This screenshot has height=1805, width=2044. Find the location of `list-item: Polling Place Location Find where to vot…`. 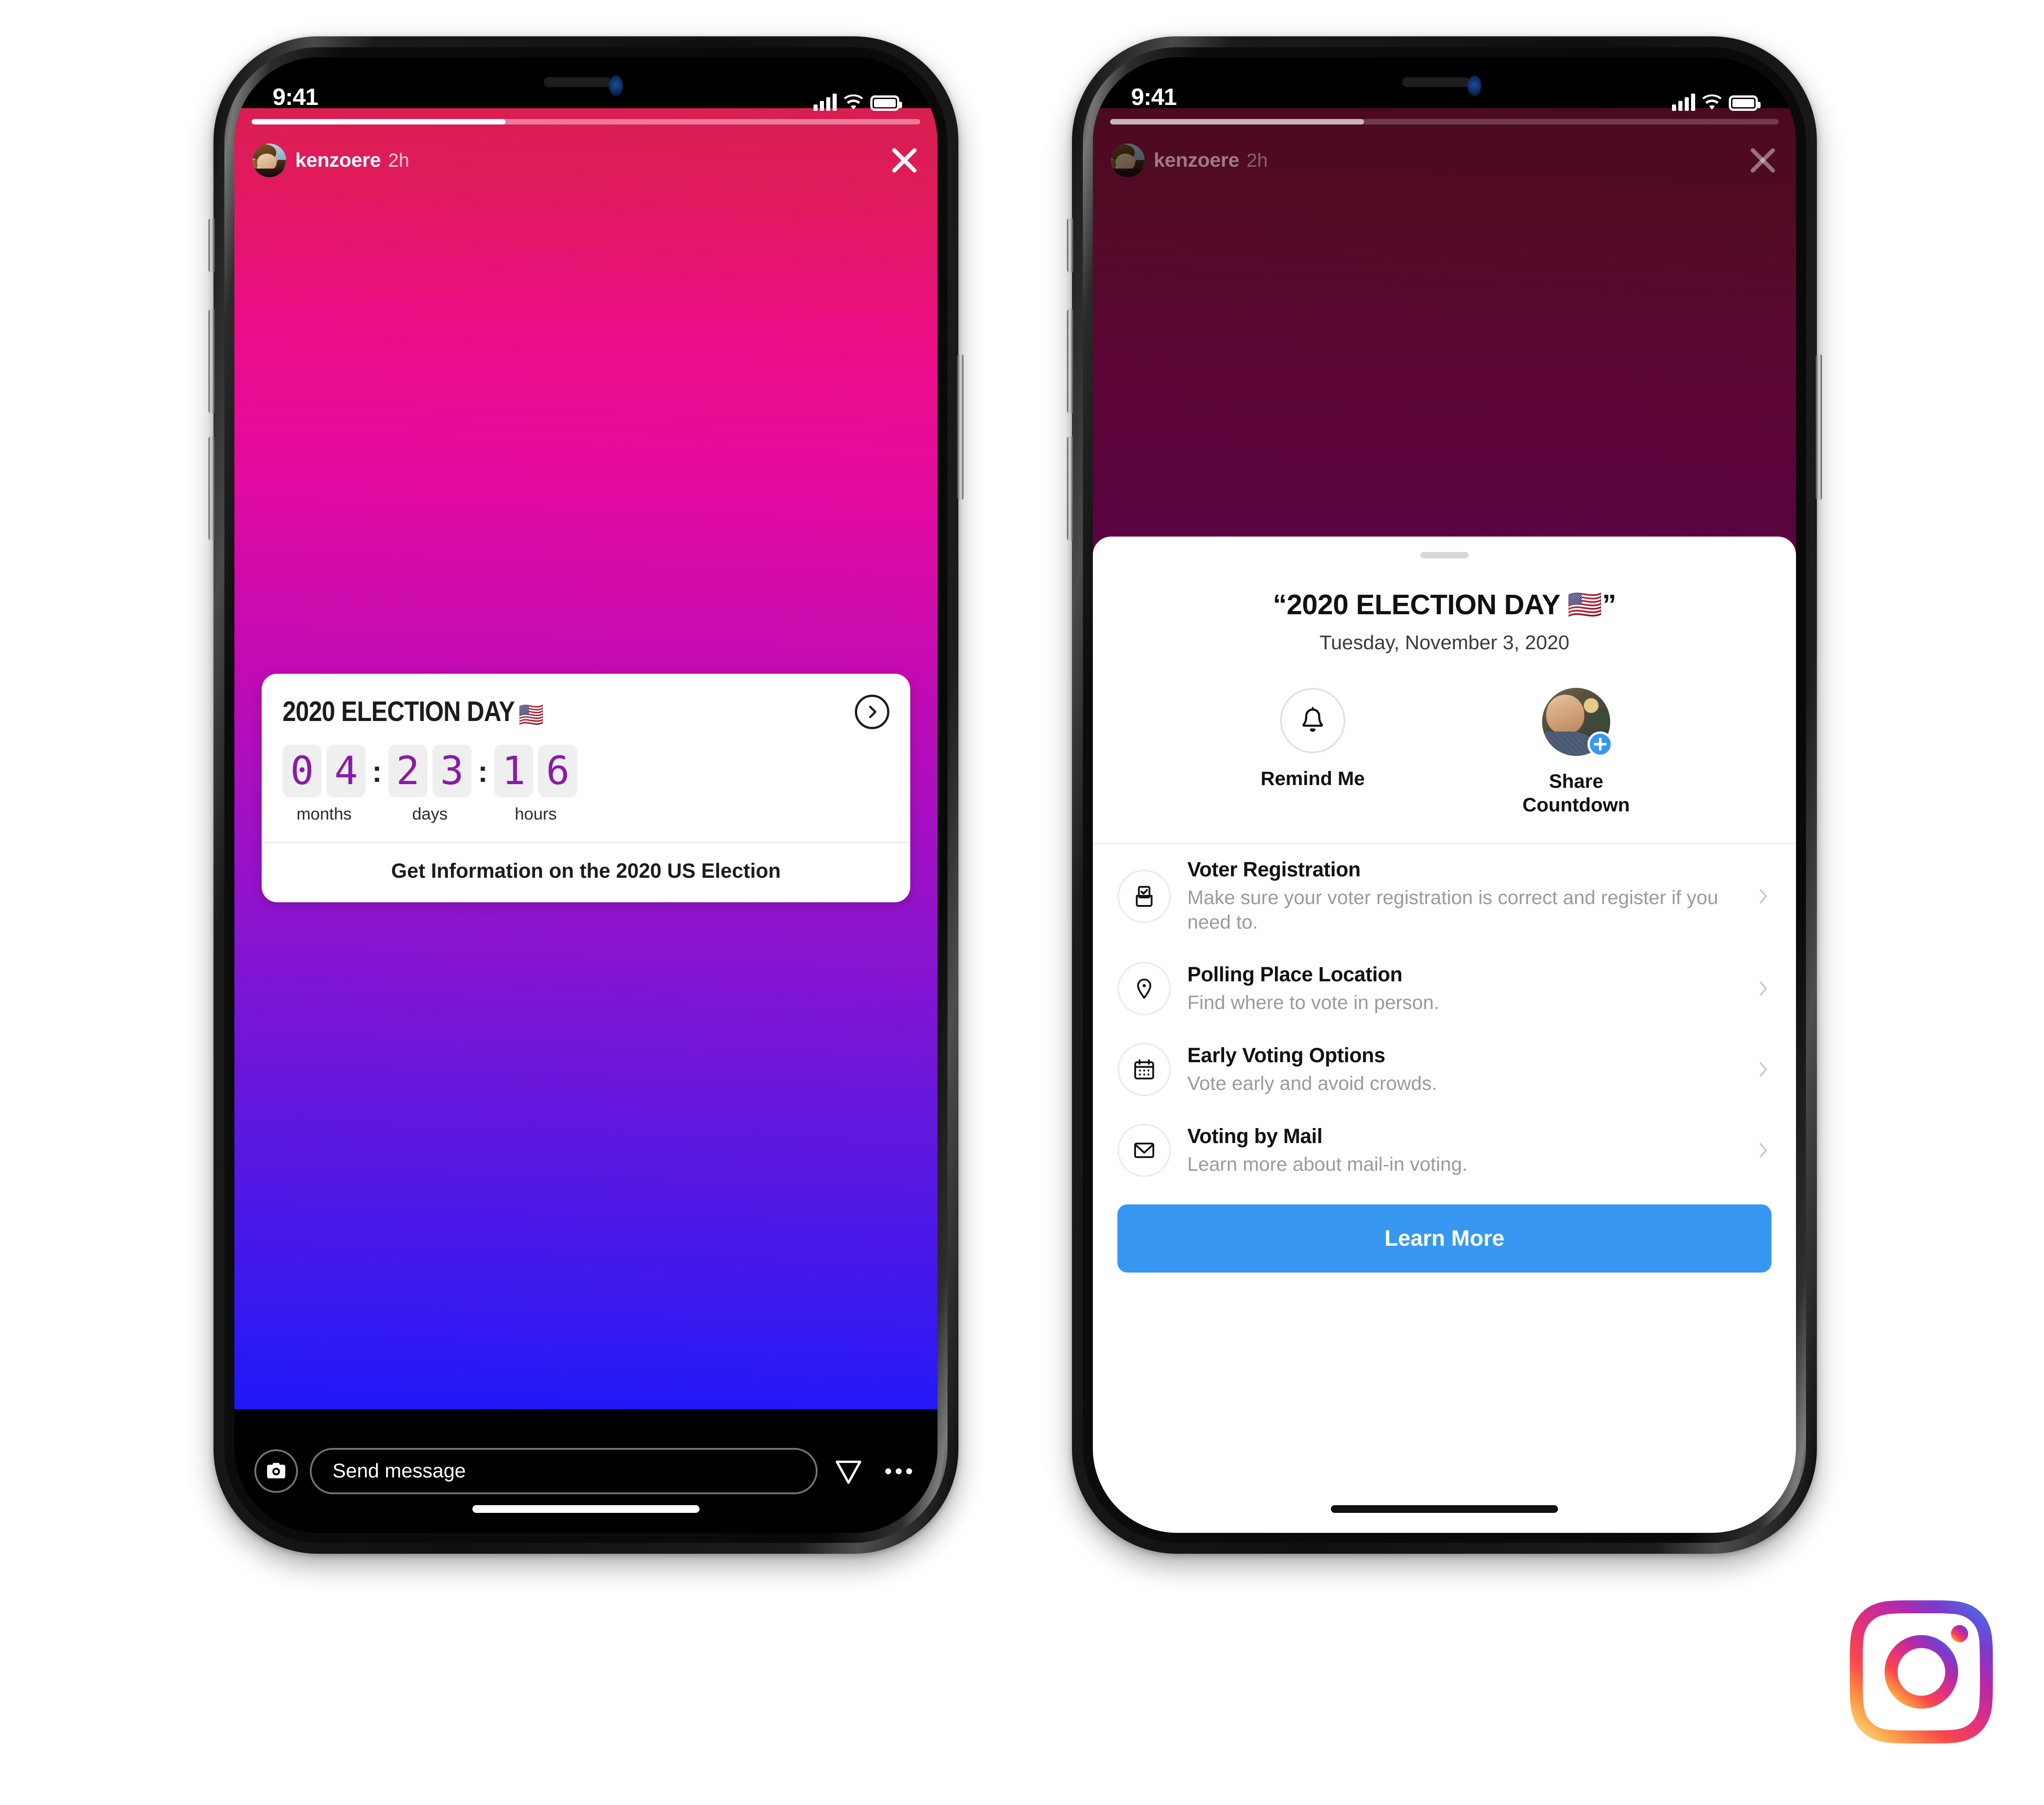

list-item: Polling Place Location Find where to vot… is located at coordinates (1444, 988).